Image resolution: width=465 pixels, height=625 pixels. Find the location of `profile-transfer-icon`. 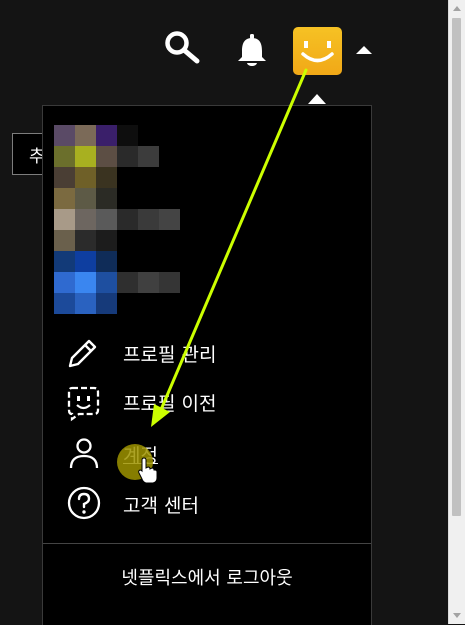

profile-transfer-icon is located at coordinates (84, 401).